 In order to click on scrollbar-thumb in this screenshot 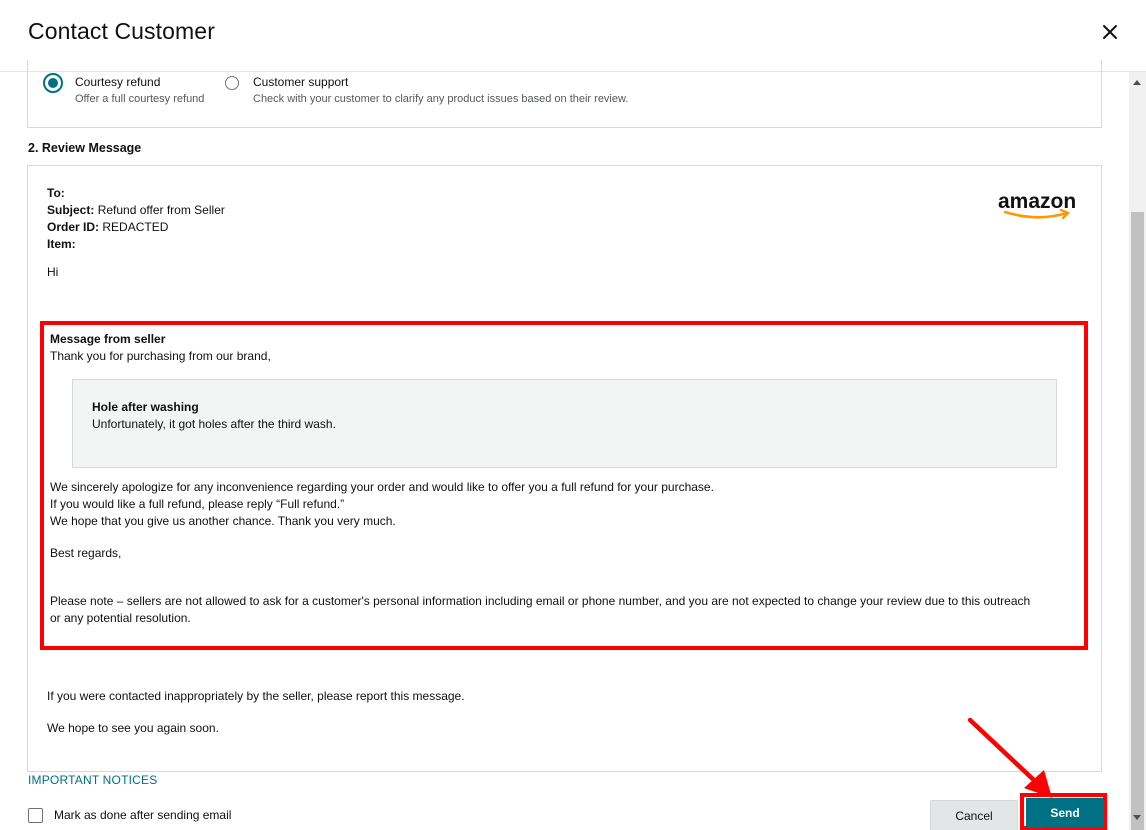, I will do `click(1137, 521)`.